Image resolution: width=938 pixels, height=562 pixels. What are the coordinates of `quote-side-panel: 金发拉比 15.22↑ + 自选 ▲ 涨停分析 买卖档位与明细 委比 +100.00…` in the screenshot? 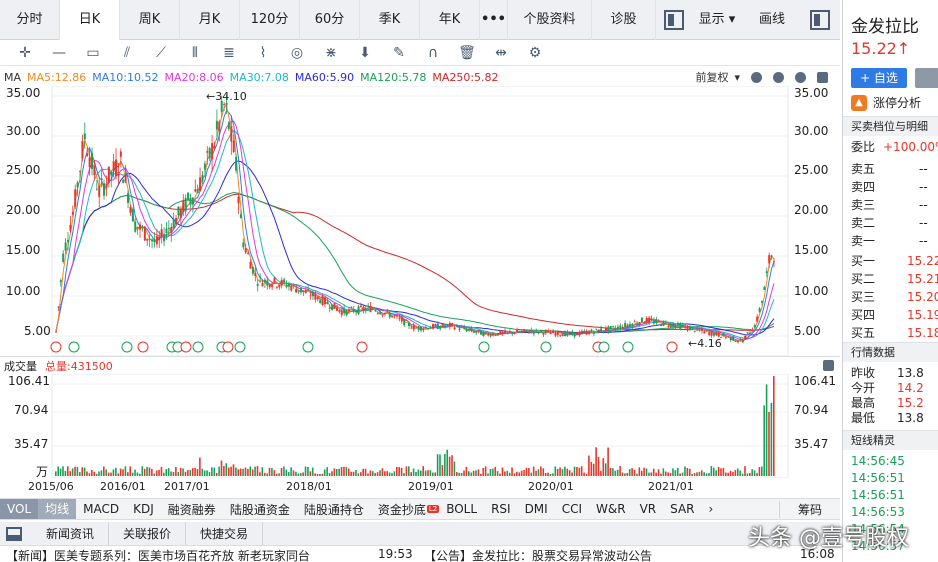 It's located at (890, 281).